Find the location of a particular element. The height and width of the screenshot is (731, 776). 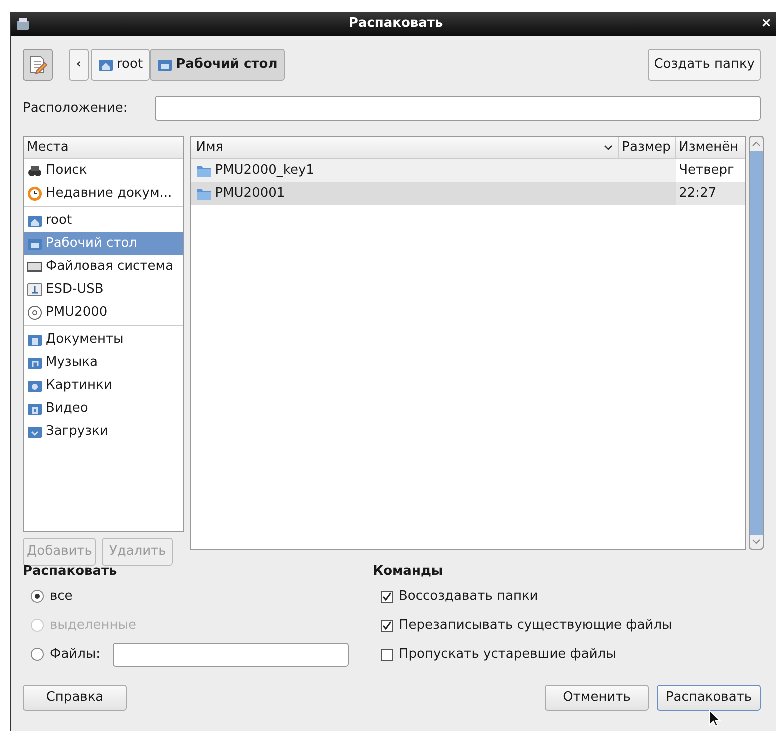

section-heading: Распаковать is located at coordinates (70, 572).